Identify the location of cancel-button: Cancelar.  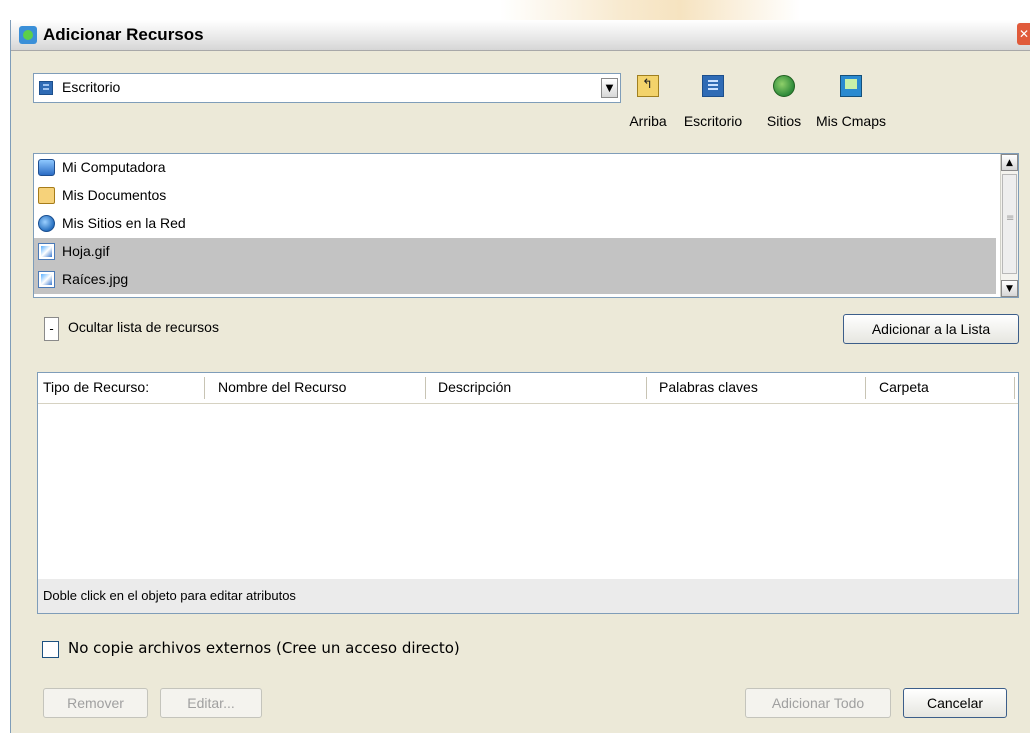
(955, 703).